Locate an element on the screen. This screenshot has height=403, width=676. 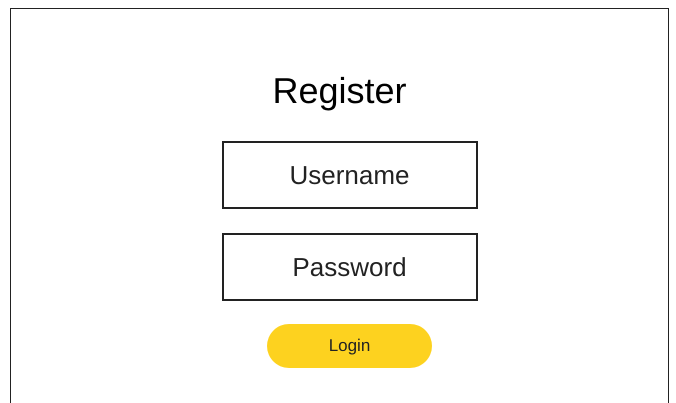
text-field: Password is located at coordinates (350, 267).